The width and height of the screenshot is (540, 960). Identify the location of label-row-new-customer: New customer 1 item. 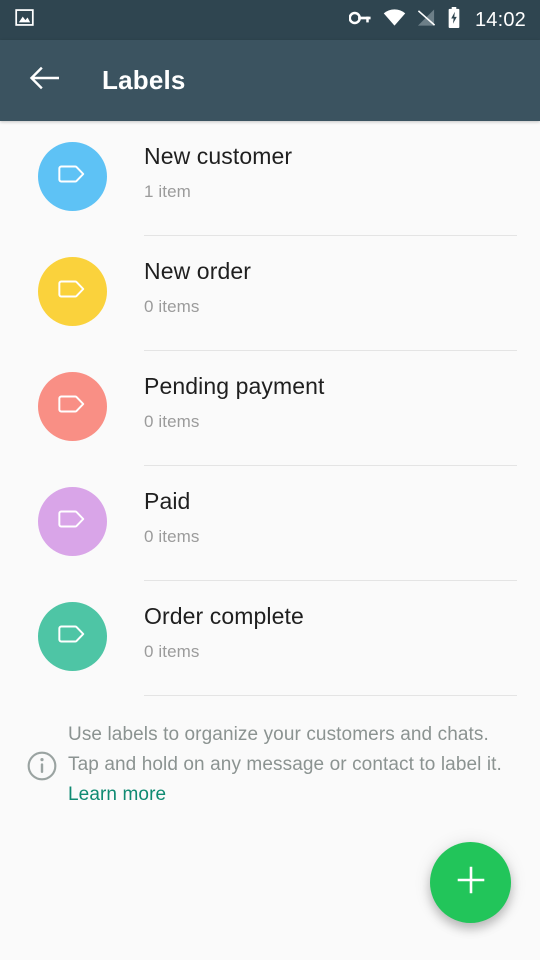
(270, 178).